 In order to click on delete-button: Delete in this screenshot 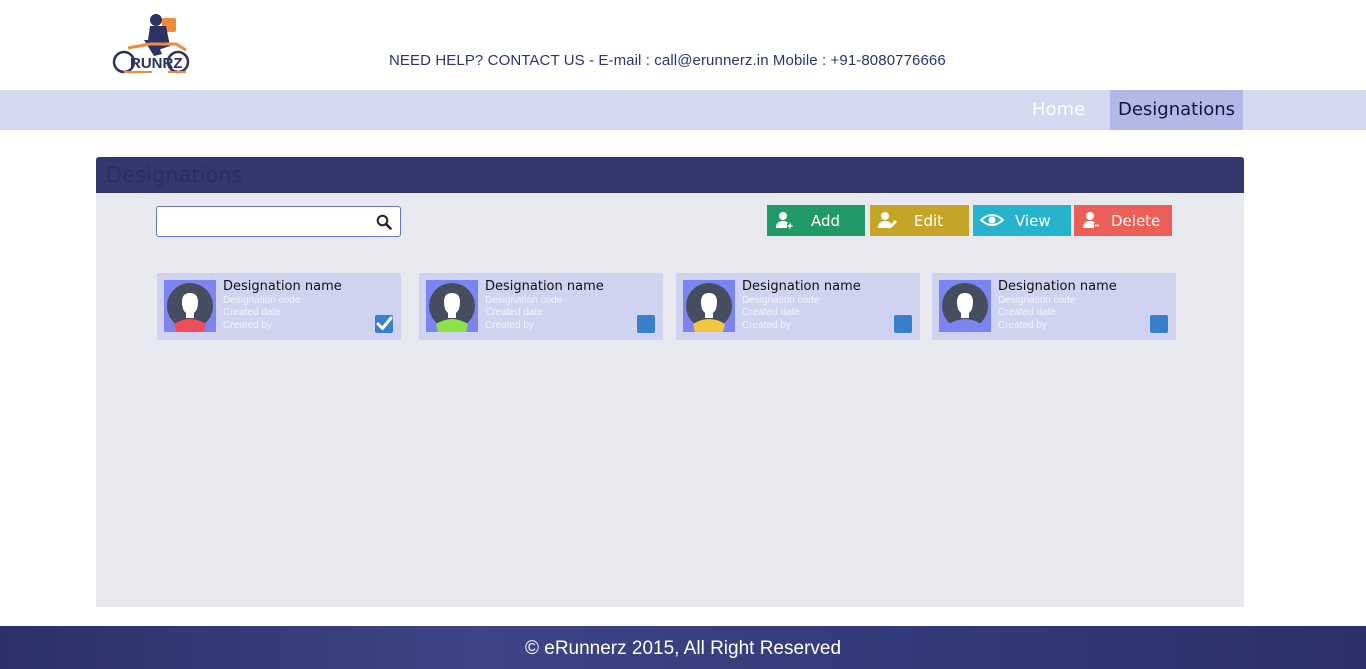, I will do `click(1123, 220)`.